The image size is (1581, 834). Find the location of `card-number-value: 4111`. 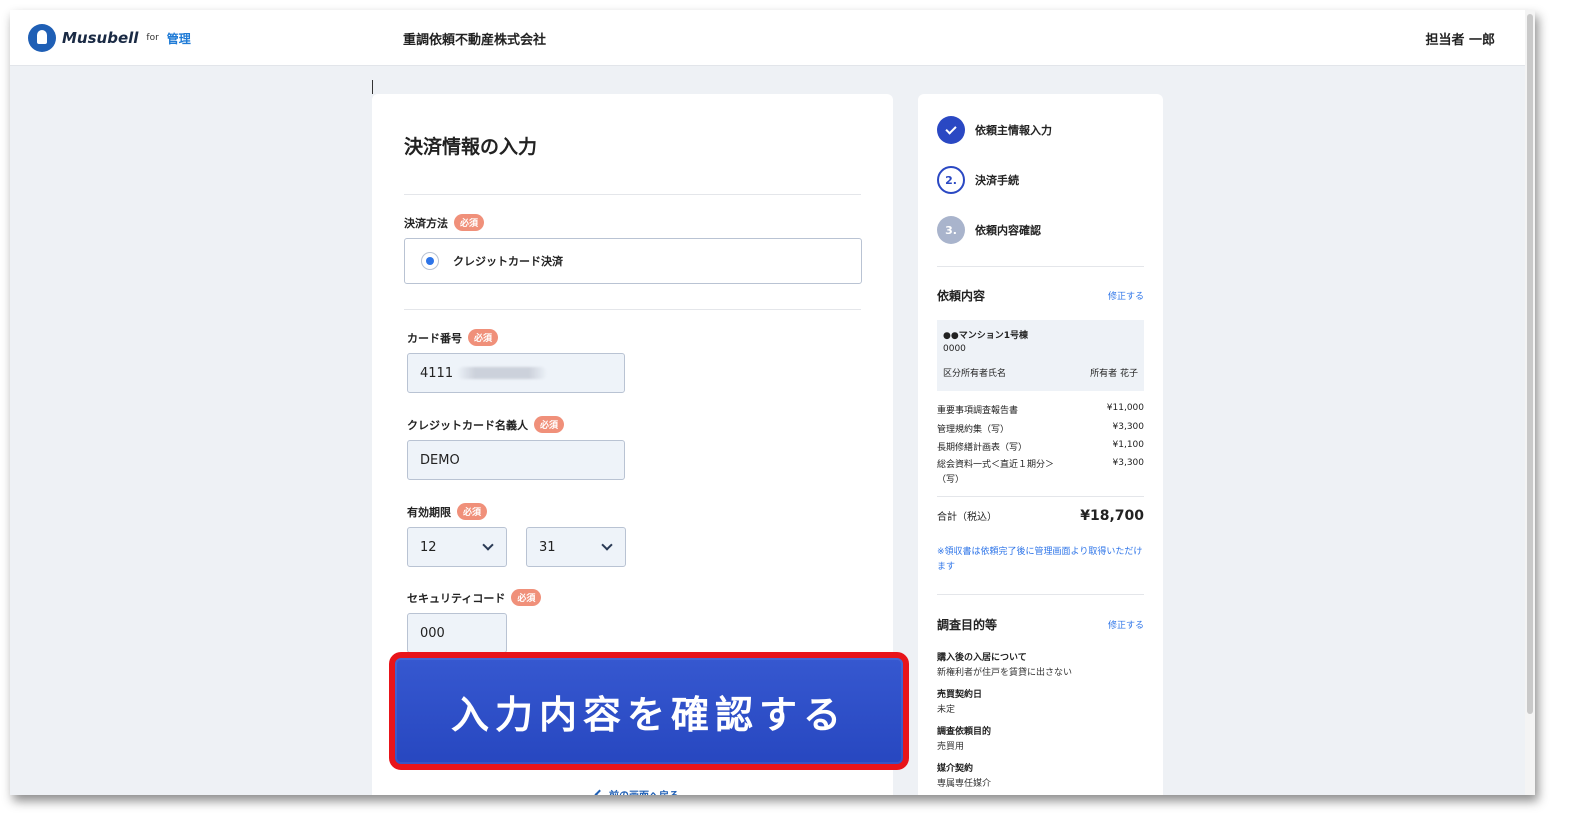

card-number-value: 4111 is located at coordinates (437, 373).